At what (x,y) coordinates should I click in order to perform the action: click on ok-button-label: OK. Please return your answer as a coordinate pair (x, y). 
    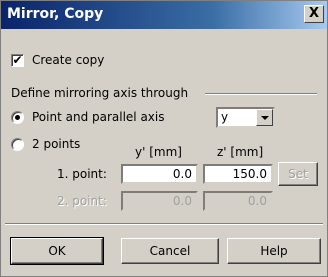
    Looking at the image, I should click on (57, 251).